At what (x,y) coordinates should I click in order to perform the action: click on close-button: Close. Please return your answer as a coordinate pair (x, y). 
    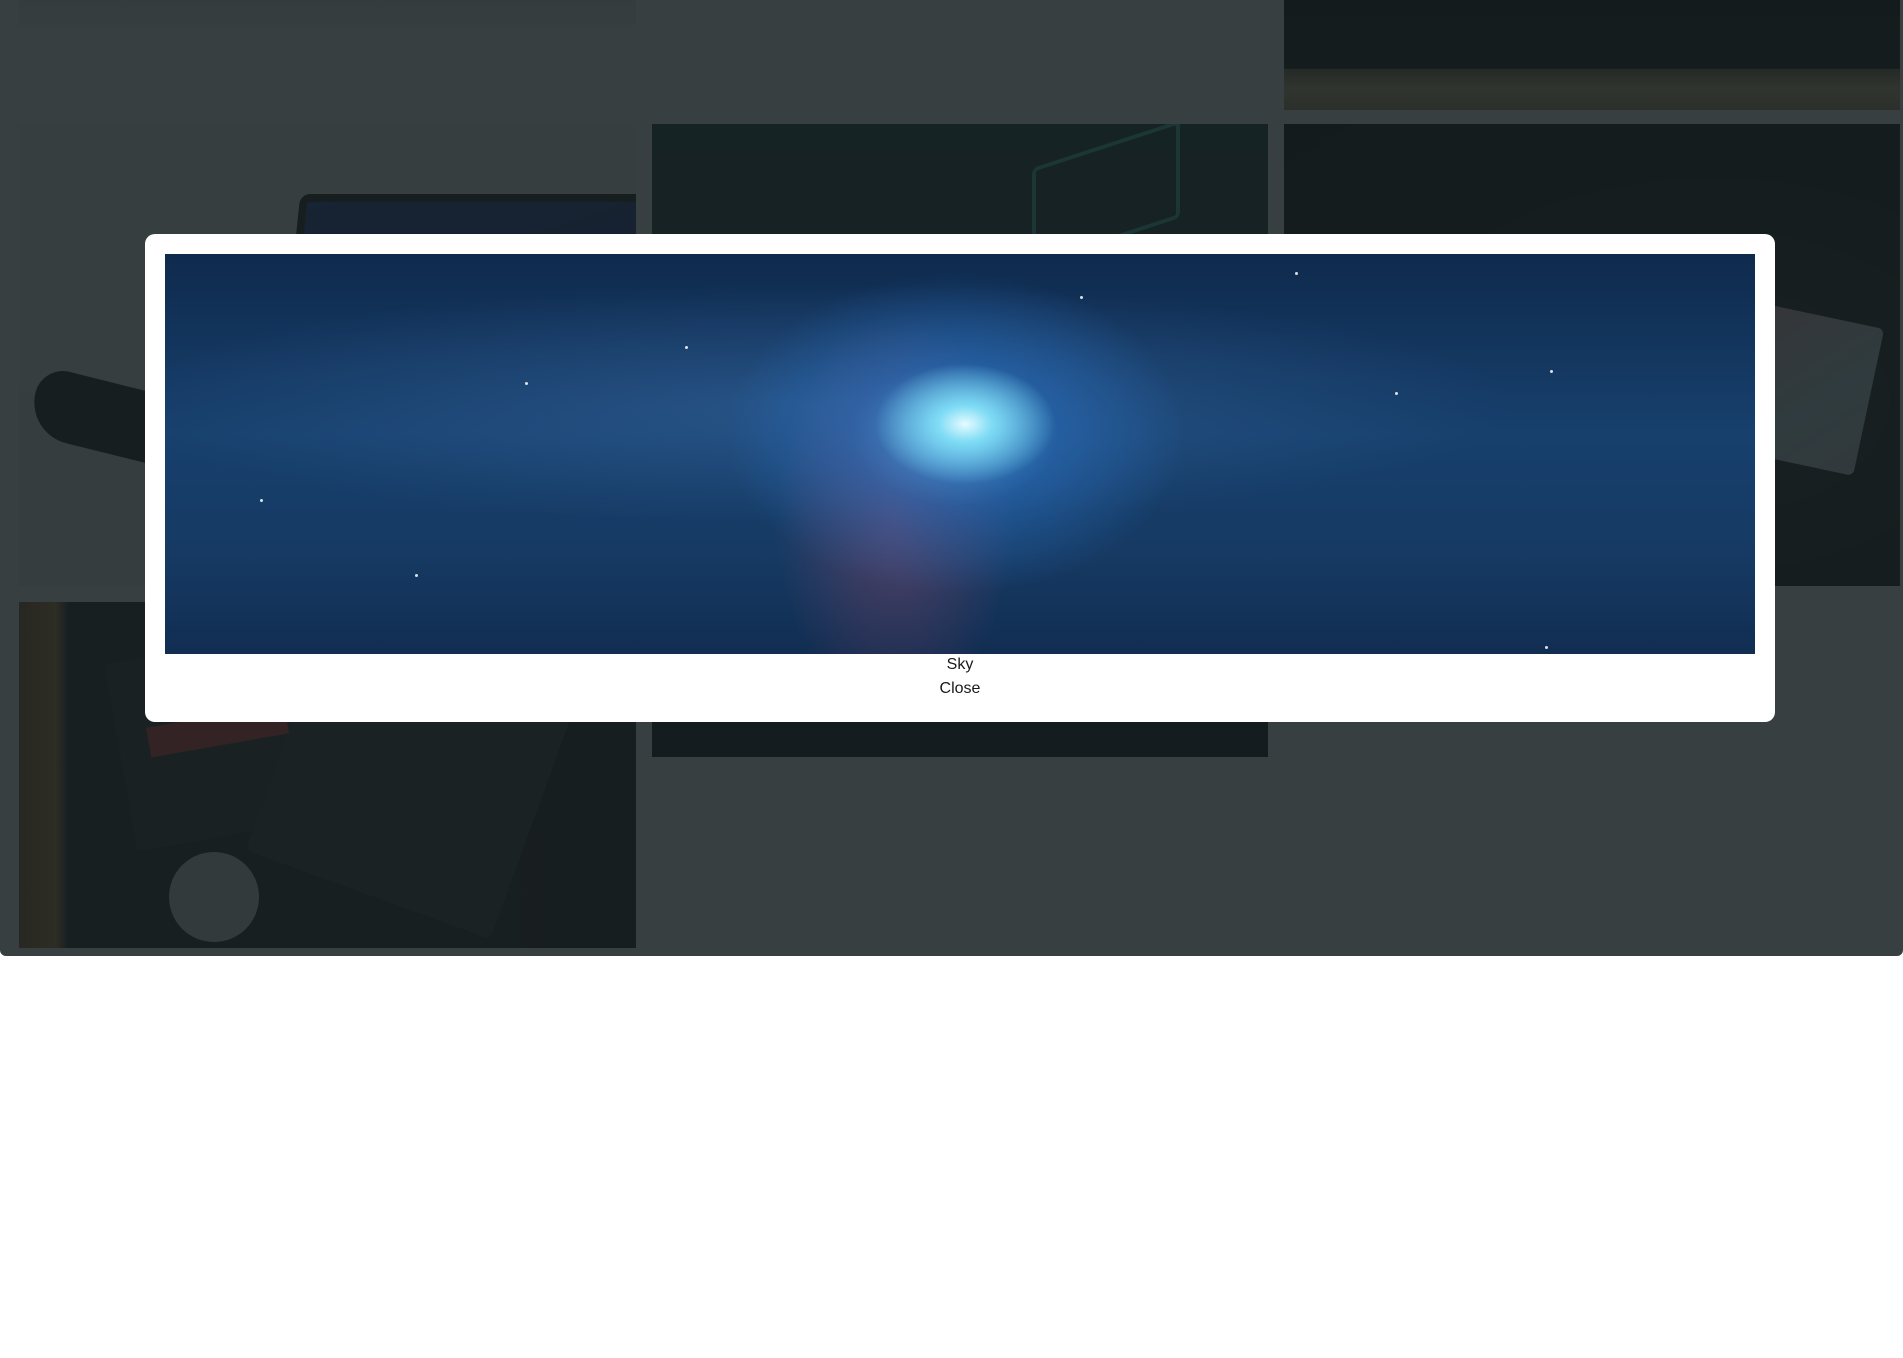
    Looking at the image, I should click on (960, 689).